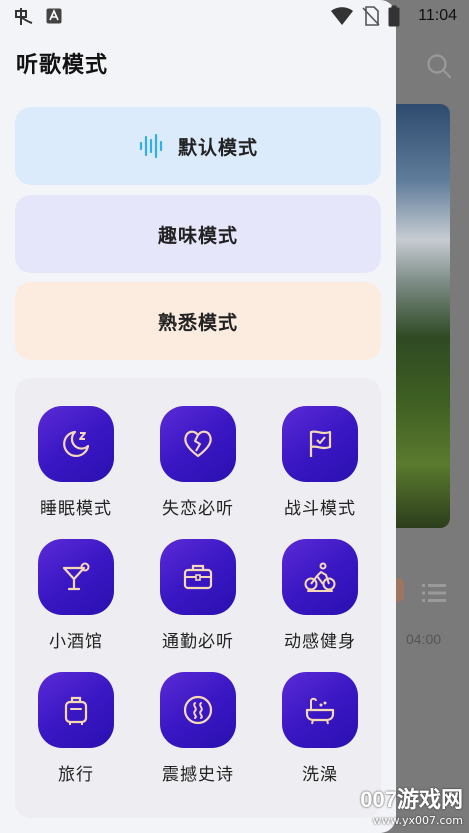 Image resolution: width=469 pixels, height=833 pixels. I want to click on scene-battle-label: 战斗模式, so click(320, 509).